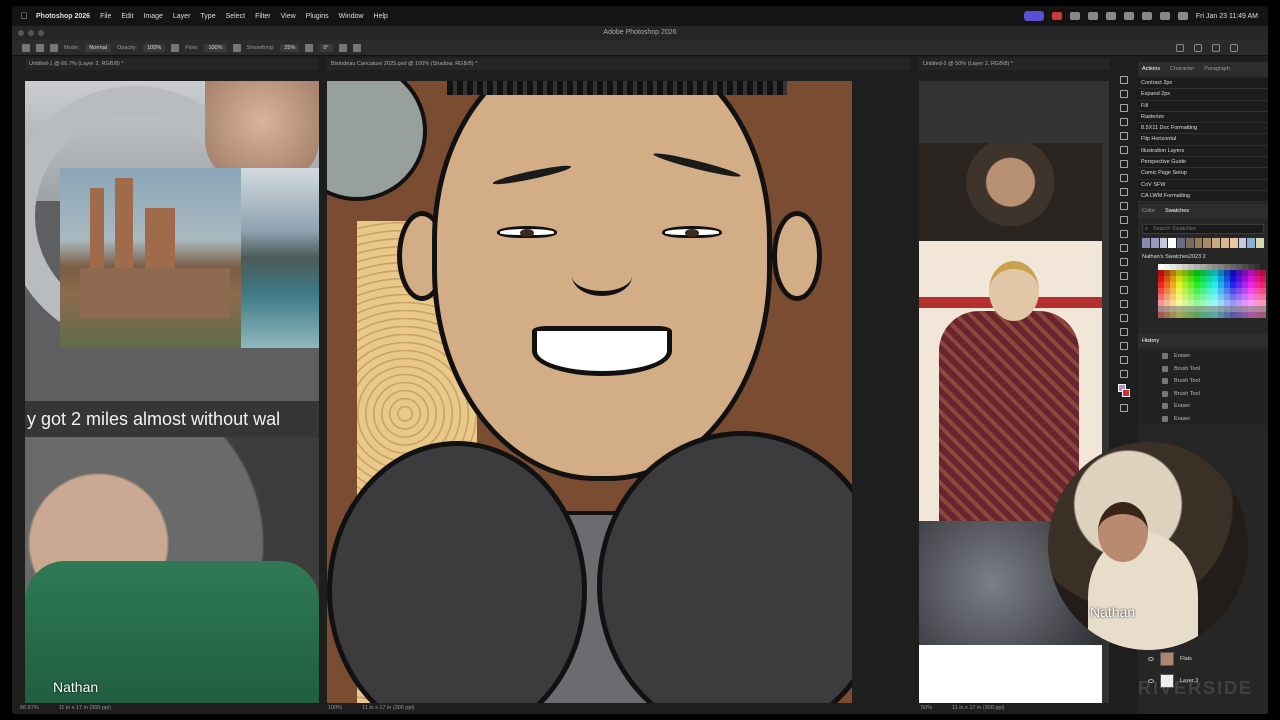 The width and height of the screenshot is (1280, 720). What do you see at coordinates (1212, 291) in the screenshot?
I see `swatch-grid` at bounding box center [1212, 291].